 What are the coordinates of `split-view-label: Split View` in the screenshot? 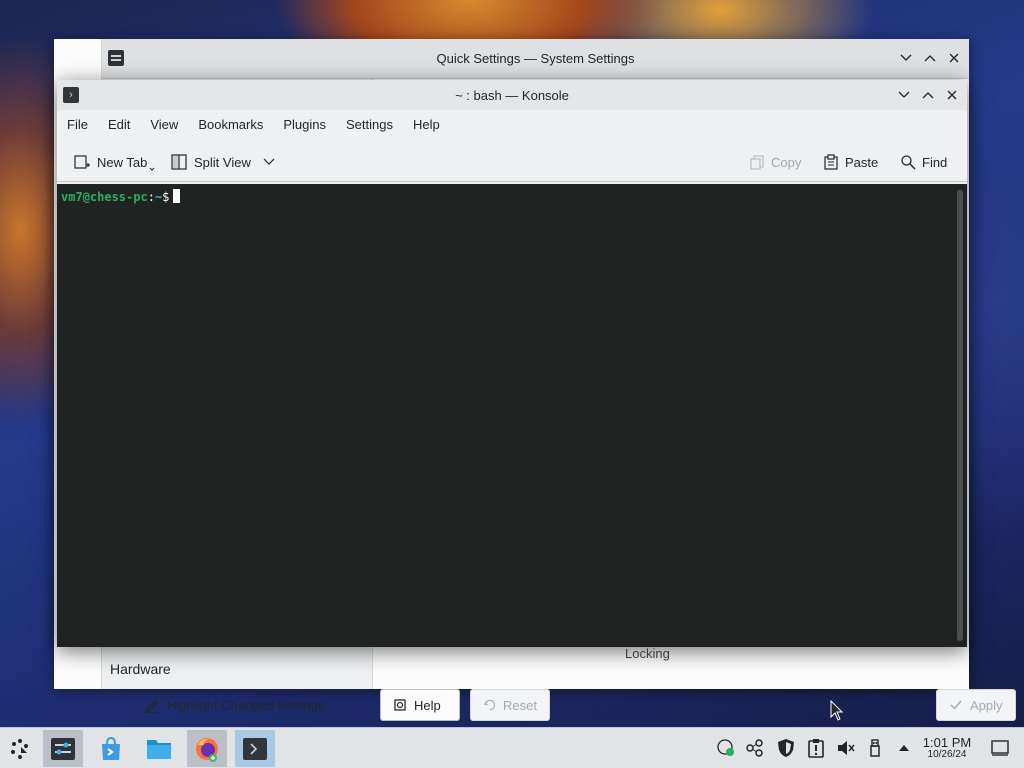 It's located at (222, 162).